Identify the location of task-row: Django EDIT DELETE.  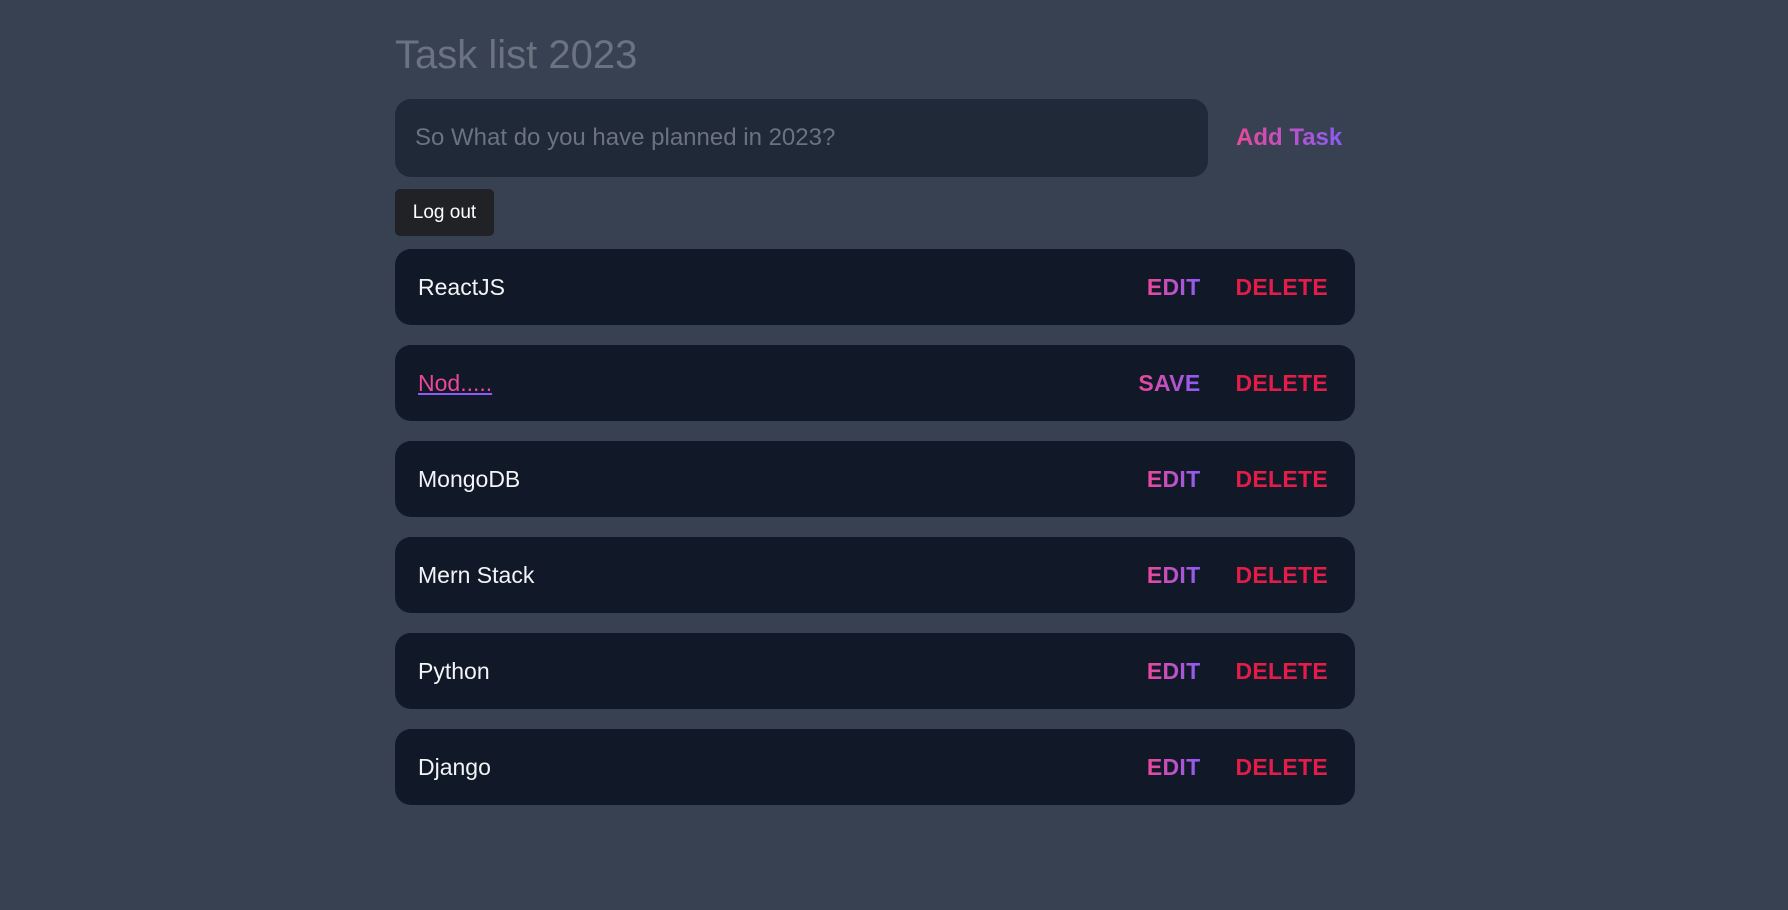
(875, 767).